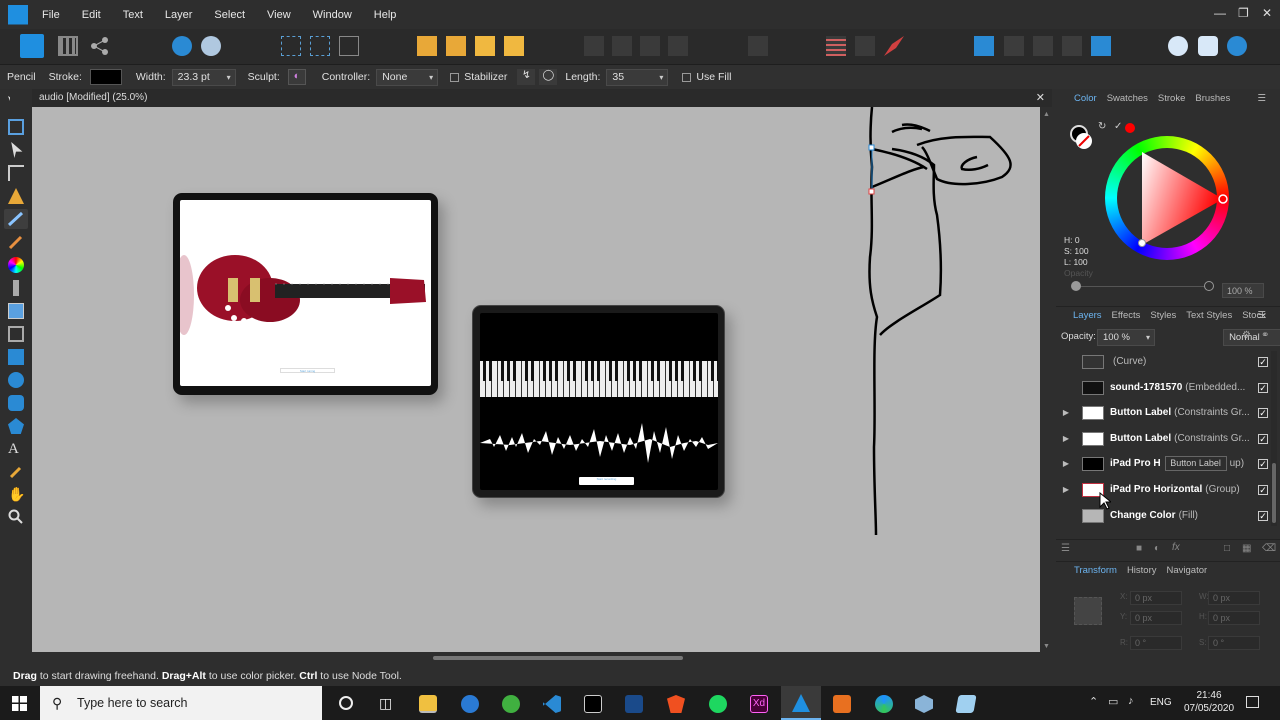 The height and width of the screenshot is (720, 1280). I want to click on artboard-tool-icon, so click(16, 127).